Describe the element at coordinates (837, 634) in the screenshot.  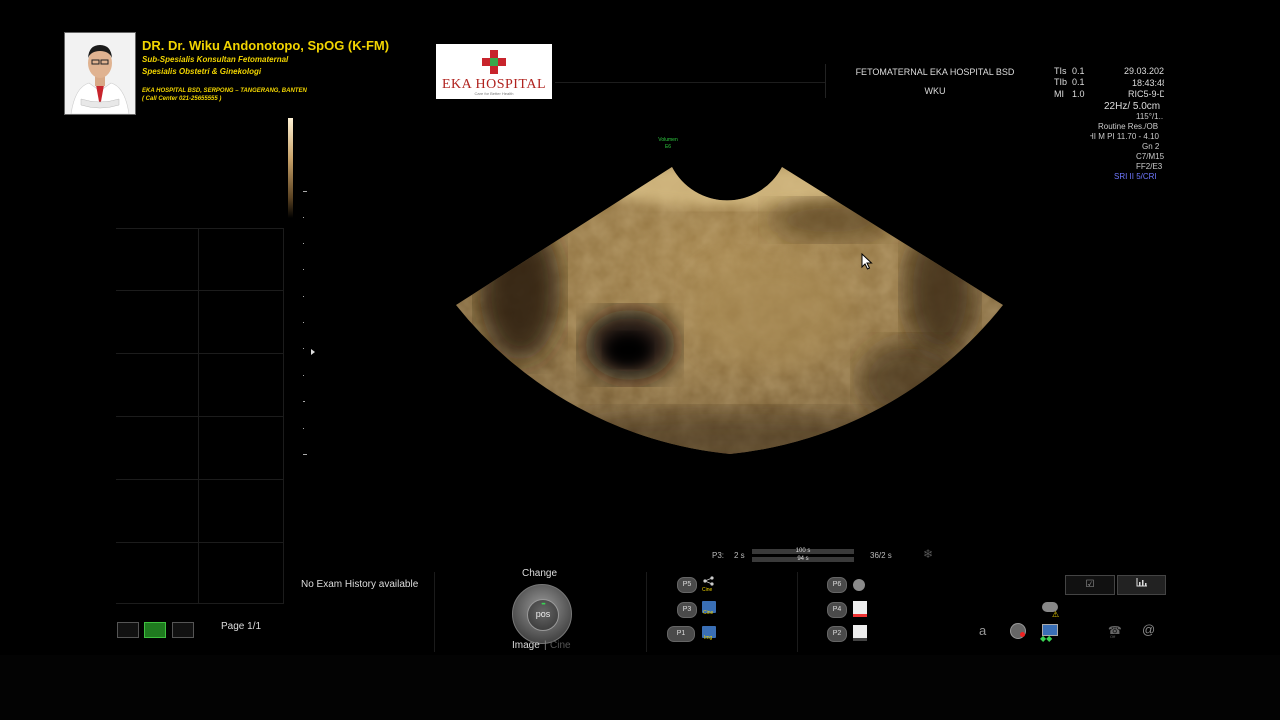
I see `preset-button-p2: P2` at that location.